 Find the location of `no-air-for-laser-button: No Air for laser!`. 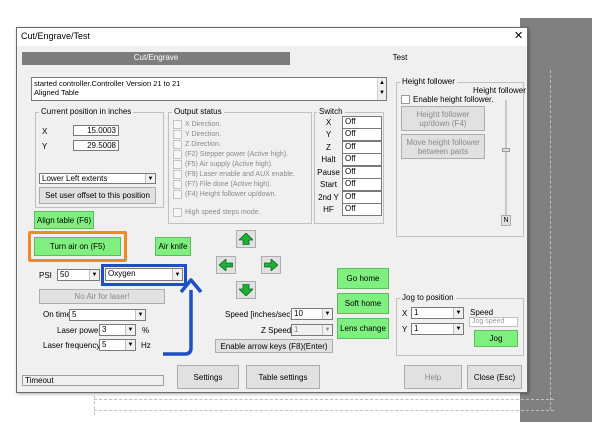

no-air-for-laser-button: No Air for laser! is located at coordinates (102, 296).